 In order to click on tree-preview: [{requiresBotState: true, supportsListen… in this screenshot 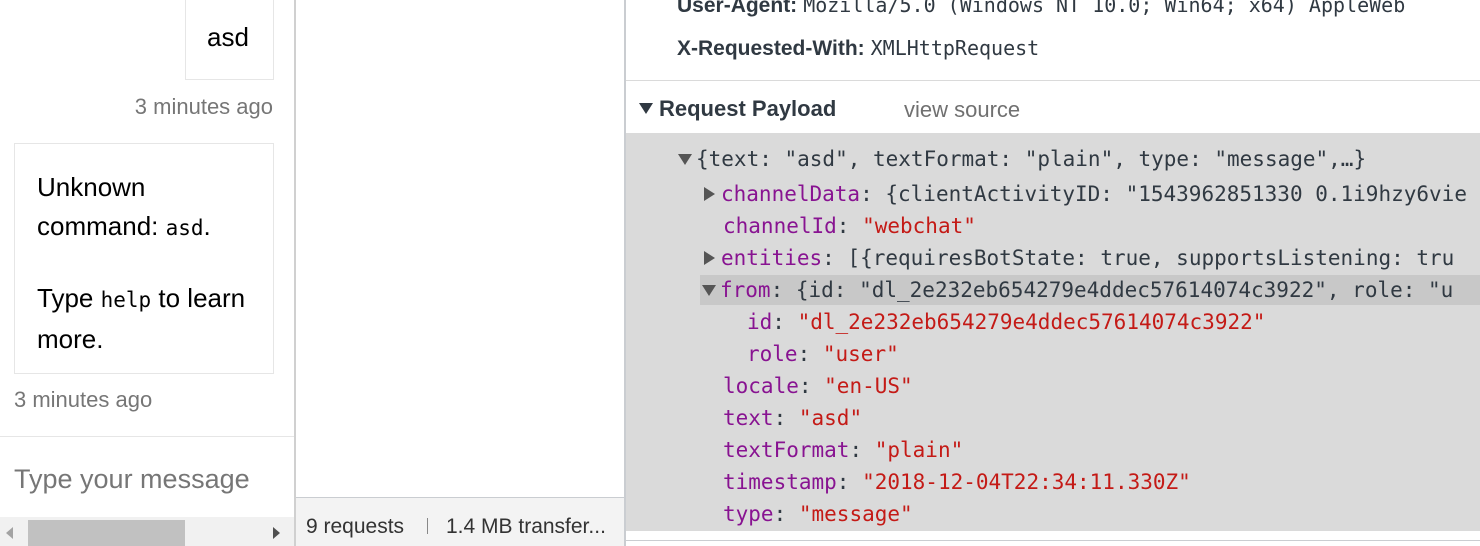, I will do `click(1151, 258)`.